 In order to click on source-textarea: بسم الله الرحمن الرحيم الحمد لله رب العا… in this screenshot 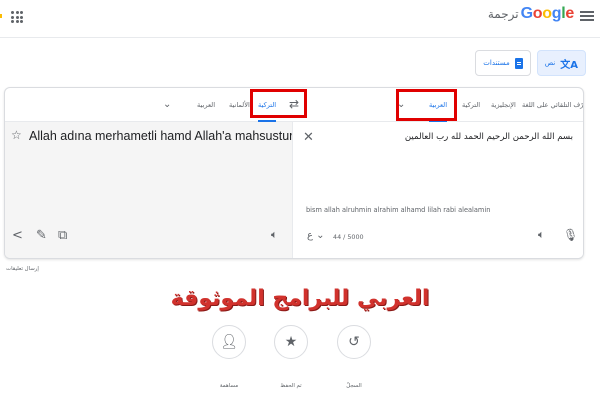, I will do `click(453, 137)`.